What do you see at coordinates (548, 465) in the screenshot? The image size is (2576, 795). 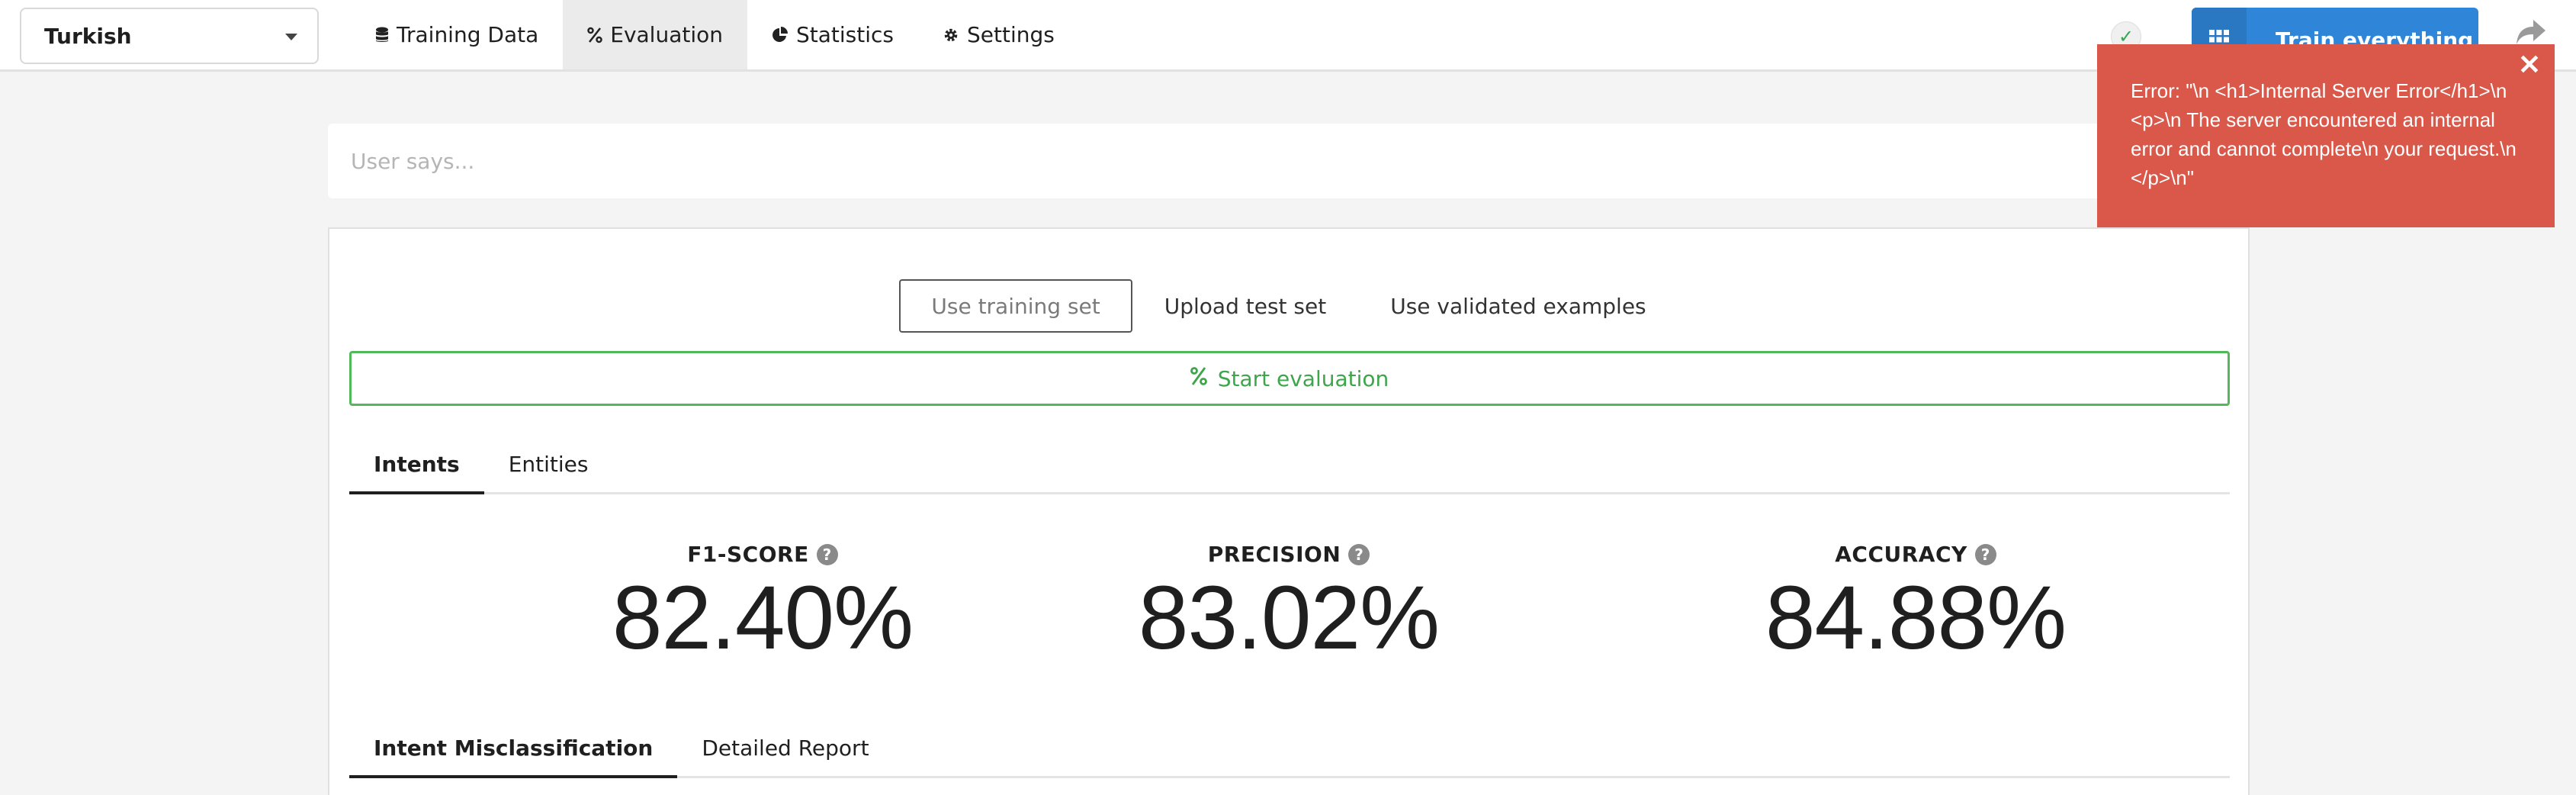 I see `tab-entities: Entities` at bounding box center [548, 465].